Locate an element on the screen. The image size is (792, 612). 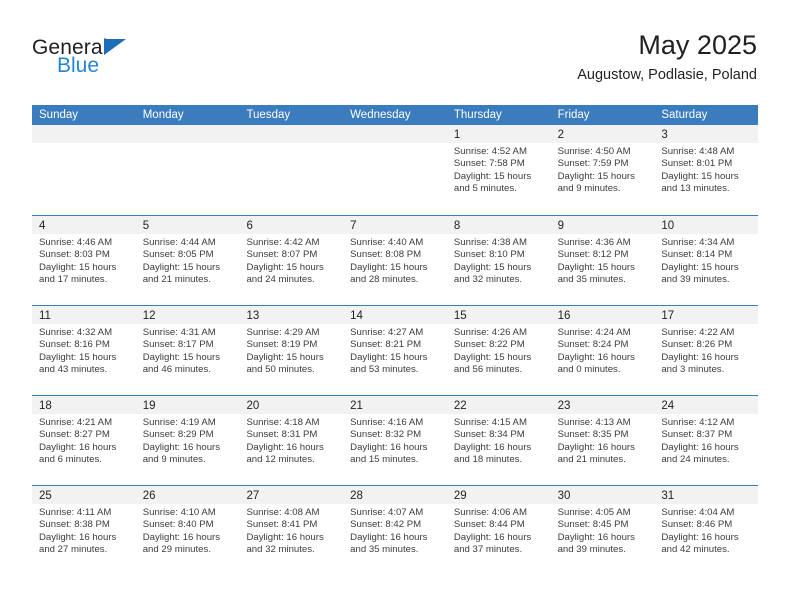
day-number: 6 is located at coordinates (249, 226).